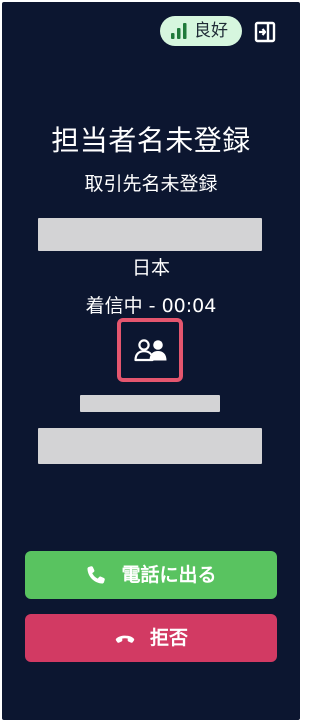 This screenshot has height=722, width=320. I want to click on decline-call-label: 拒否, so click(168, 637).